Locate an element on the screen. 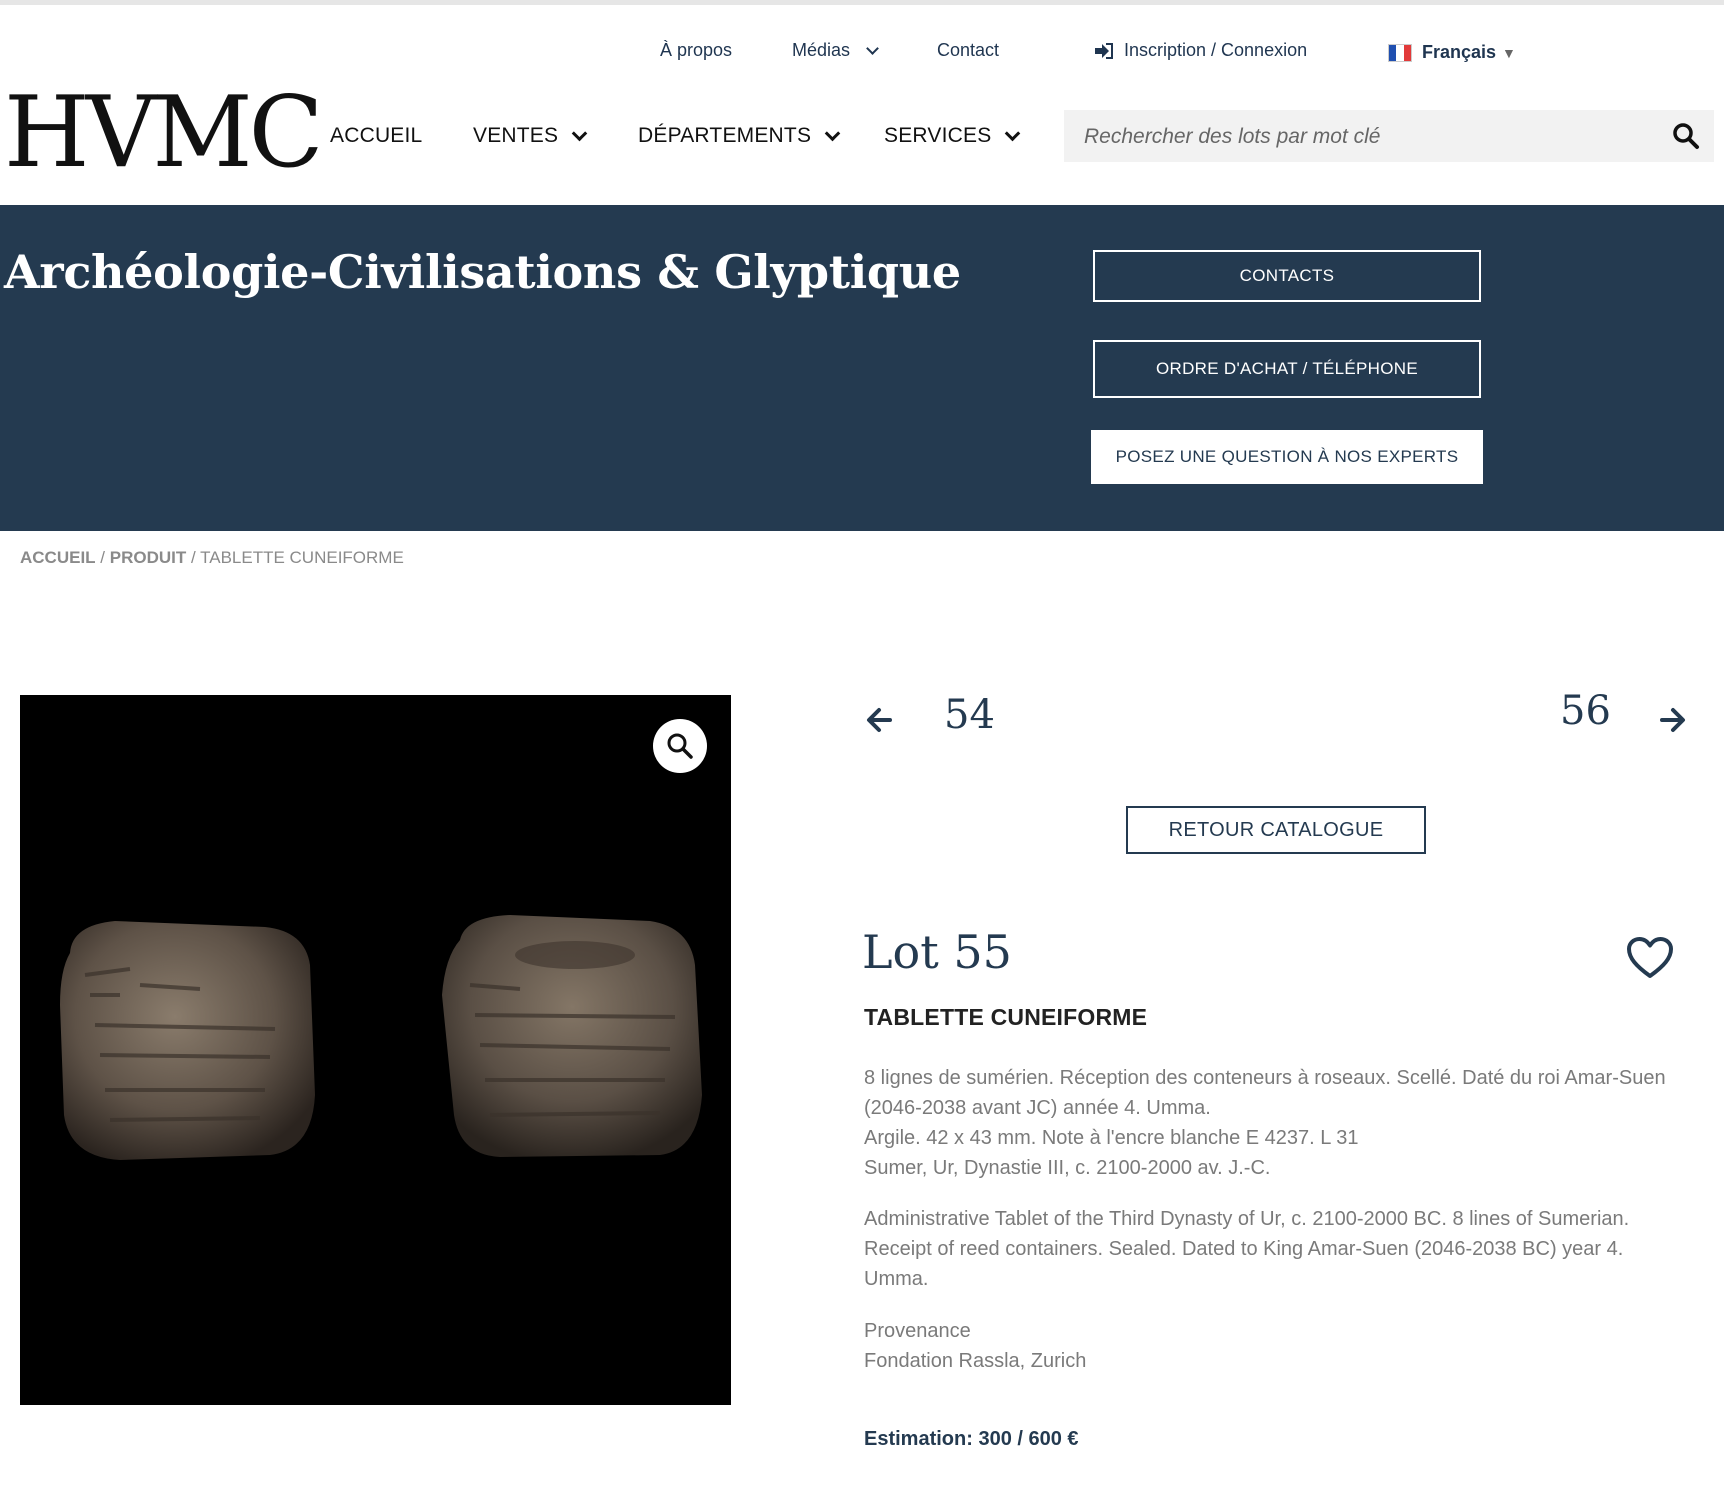 The width and height of the screenshot is (1724, 1488). login-link: Inscription / Connexion is located at coordinates (1200, 50).